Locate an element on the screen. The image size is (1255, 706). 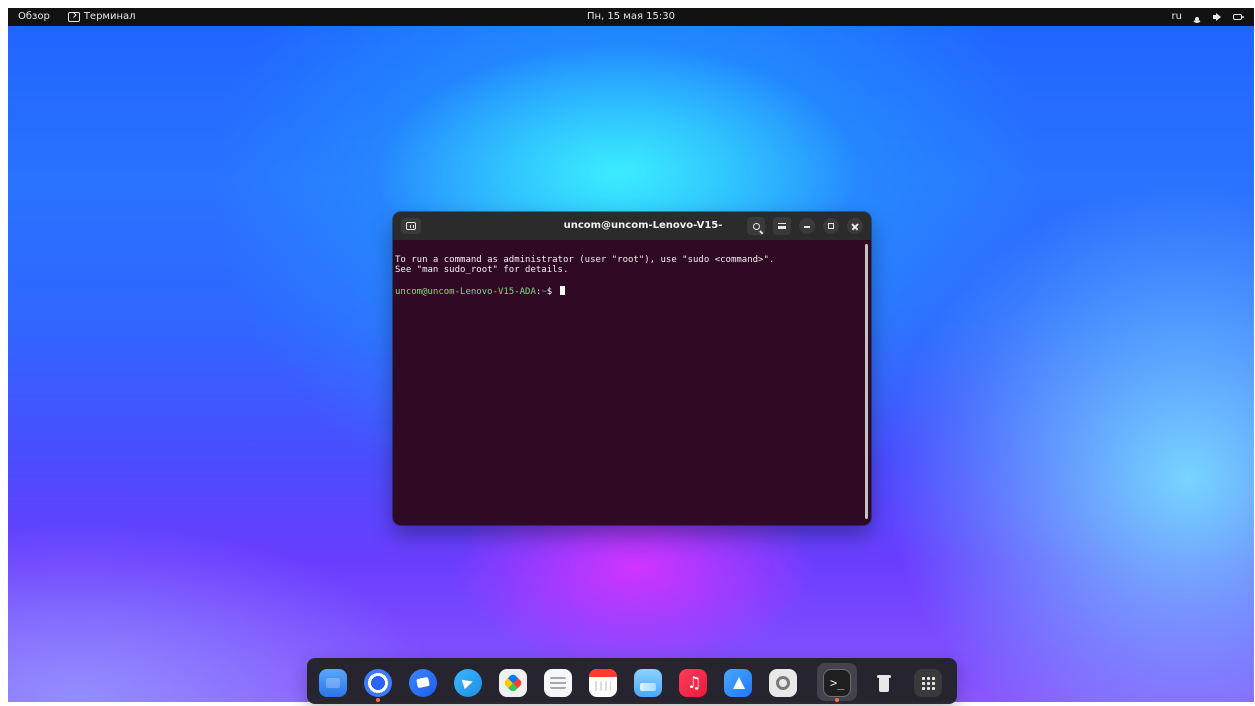
search-icon is located at coordinates (756, 226).